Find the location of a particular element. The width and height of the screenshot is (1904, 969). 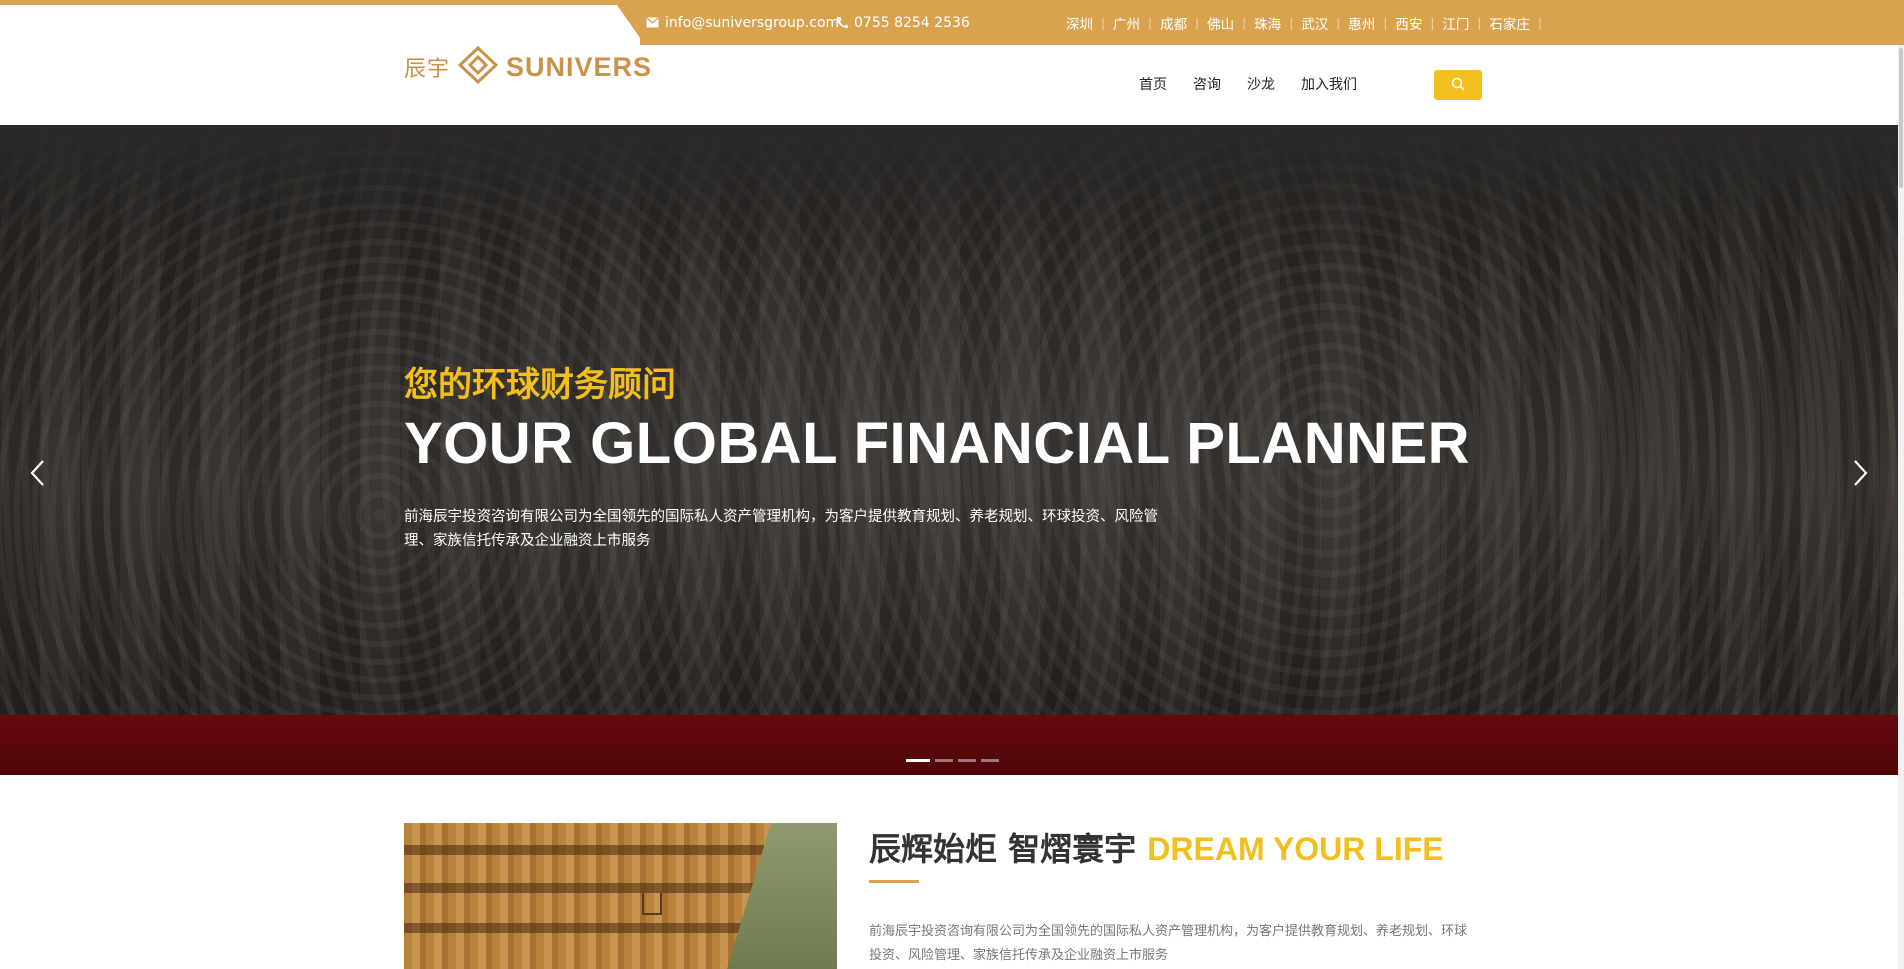

search-icon is located at coordinates (1458, 85).